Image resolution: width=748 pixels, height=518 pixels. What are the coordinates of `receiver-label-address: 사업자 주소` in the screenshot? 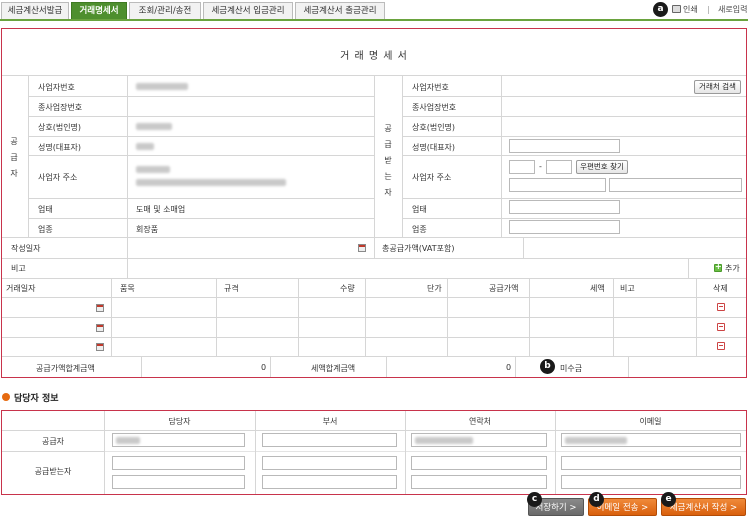 It's located at (432, 177).